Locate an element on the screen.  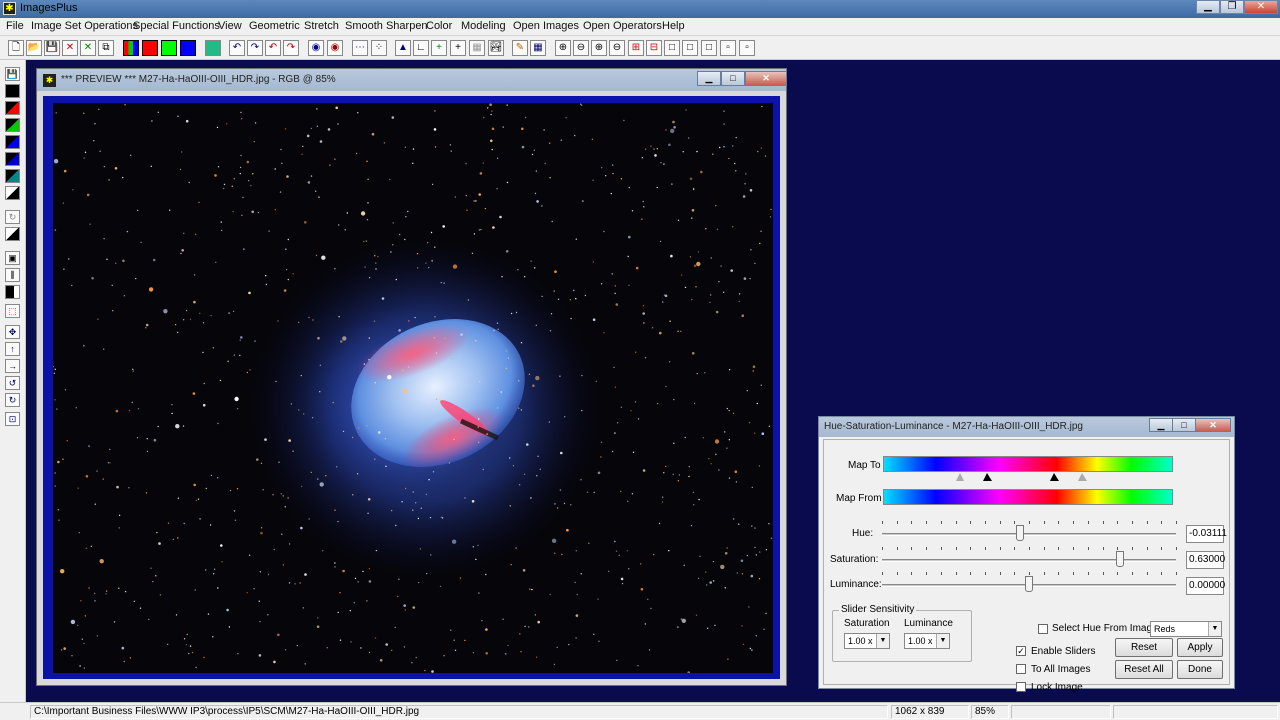
reset-all-button: Reset All is located at coordinates (1144, 669).